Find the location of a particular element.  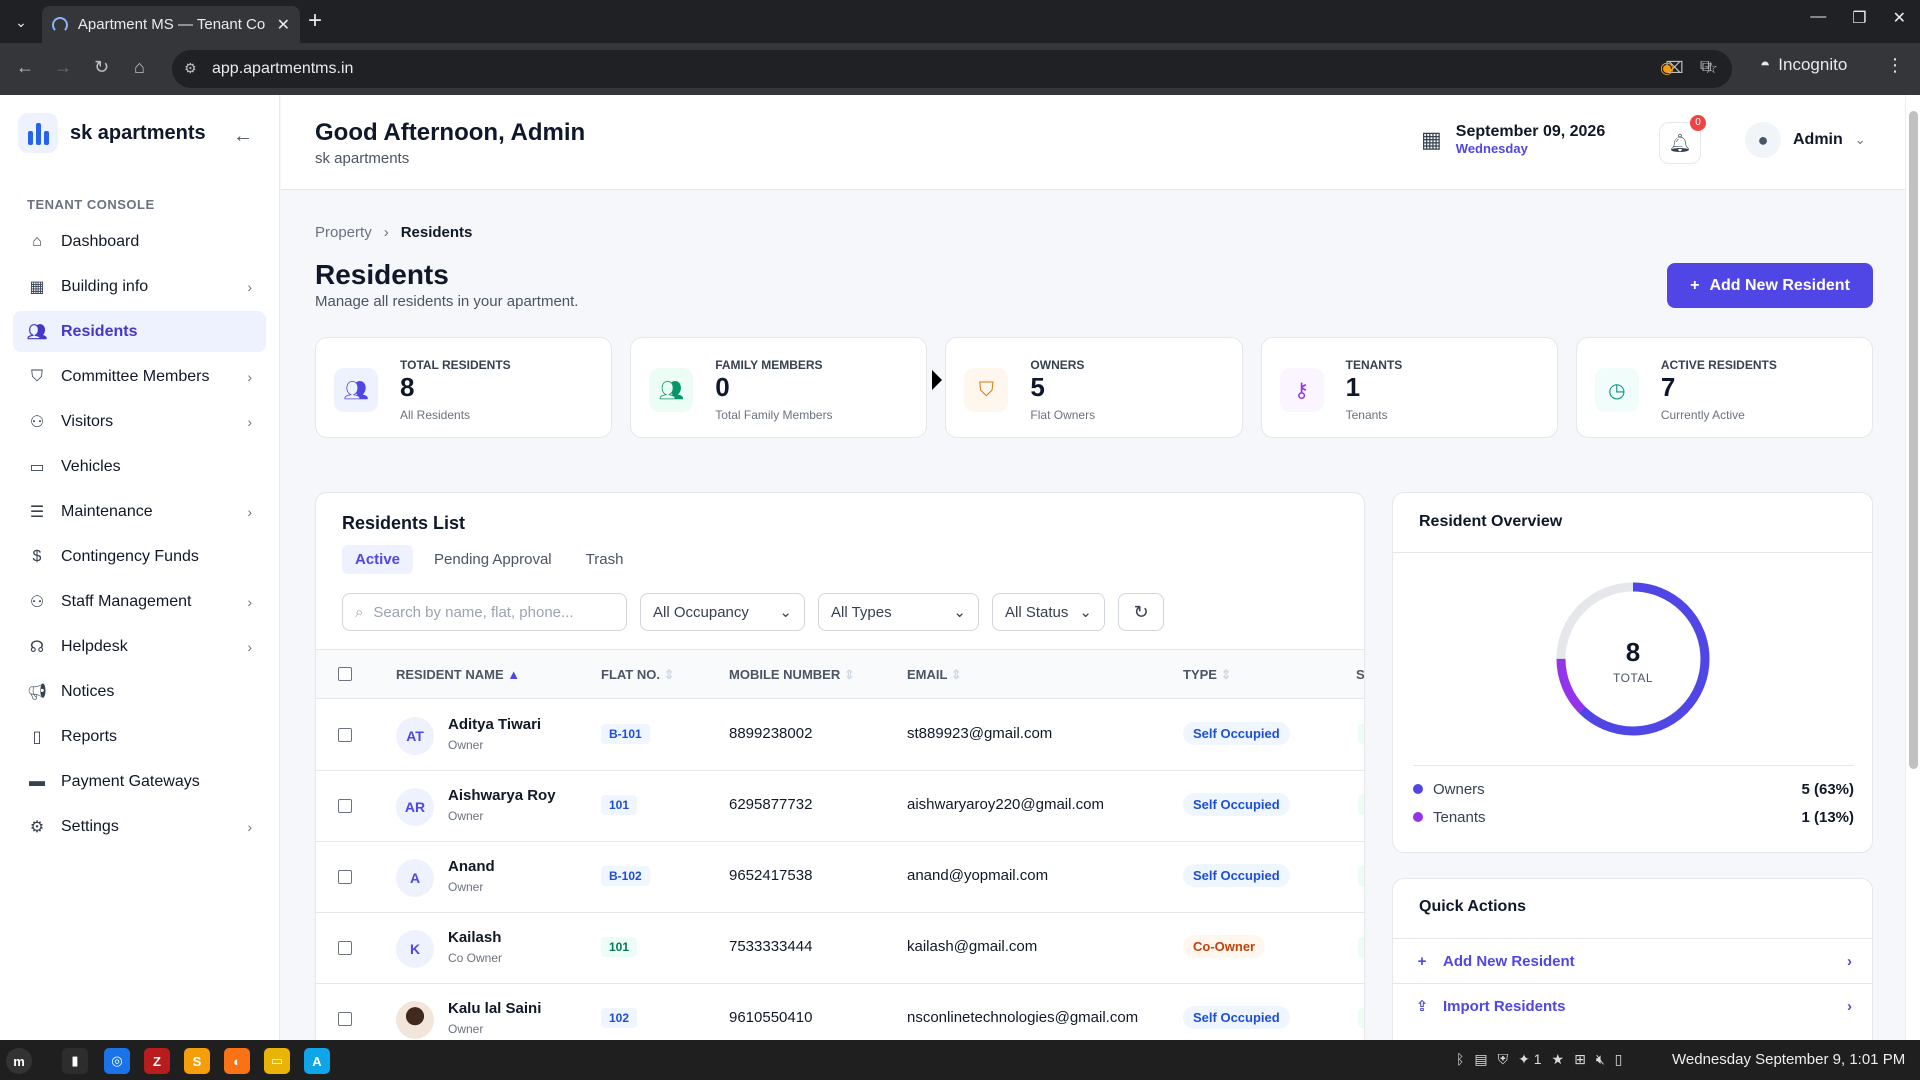

quick-action-add-resident: + Add New Resident › is located at coordinates (1632, 960).